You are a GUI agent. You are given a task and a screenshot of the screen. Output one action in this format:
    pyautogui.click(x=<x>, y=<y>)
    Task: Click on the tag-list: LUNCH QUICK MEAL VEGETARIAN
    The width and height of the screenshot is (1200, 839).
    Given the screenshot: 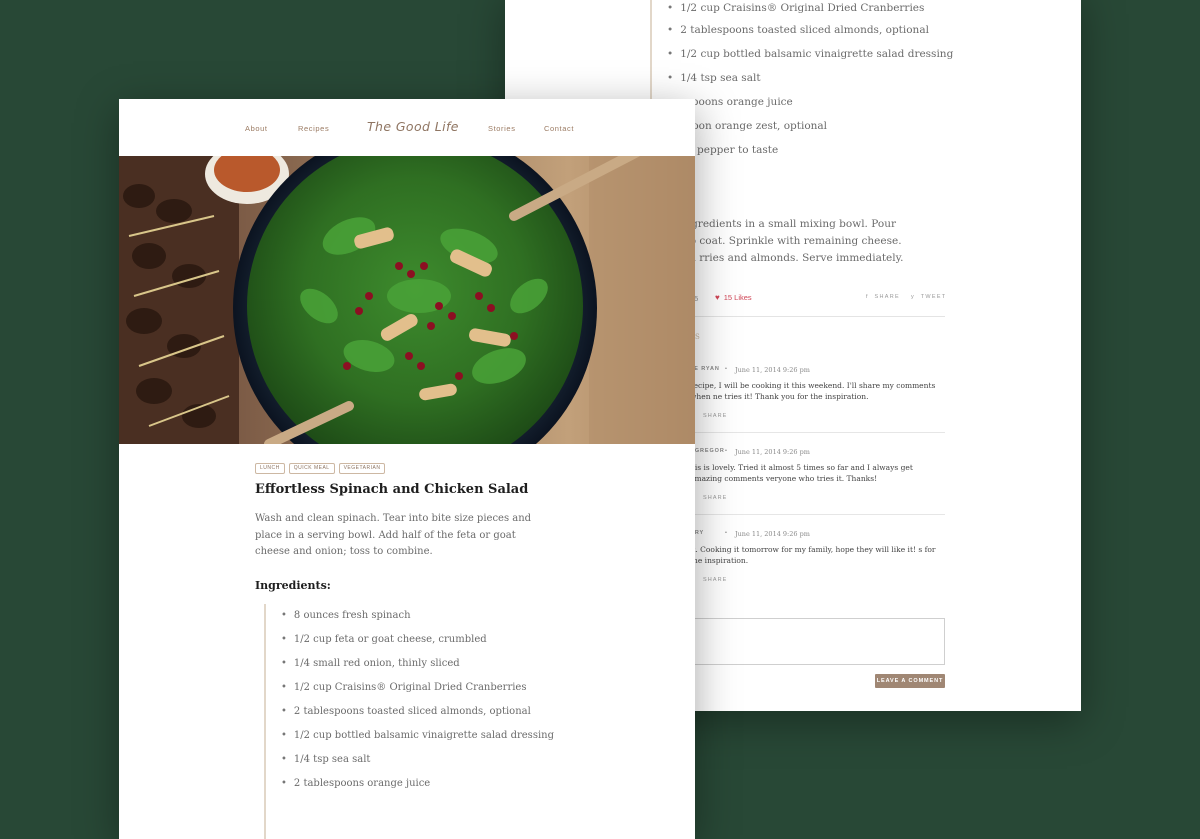 What is the action you would take?
    pyautogui.click(x=320, y=468)
    